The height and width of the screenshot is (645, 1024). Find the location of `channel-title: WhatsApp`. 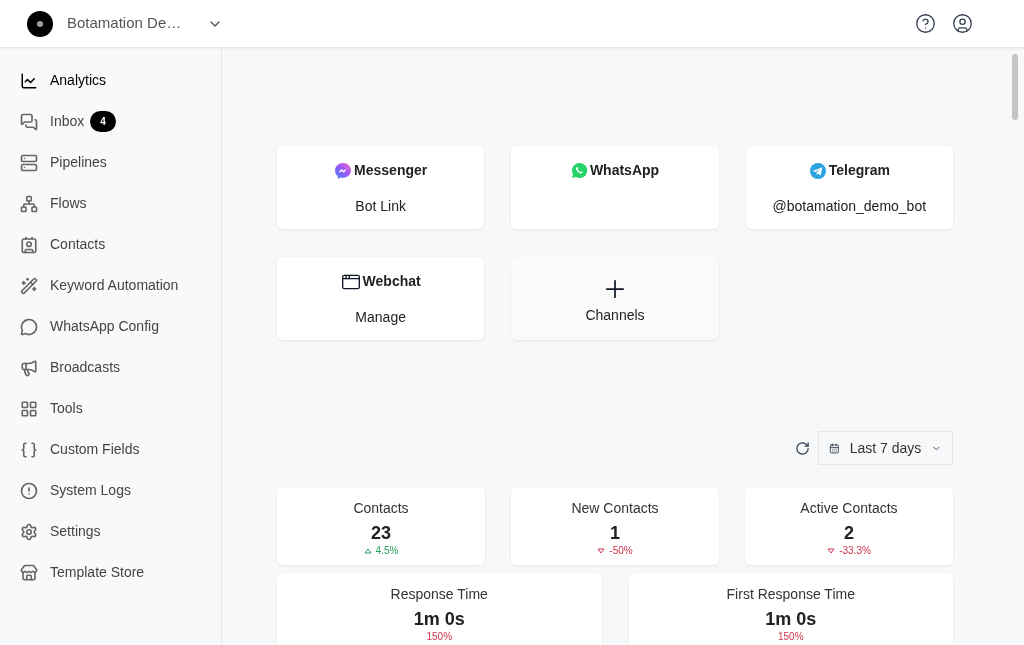

channel-title: WhatsApp is located at coordinates (624, 170).